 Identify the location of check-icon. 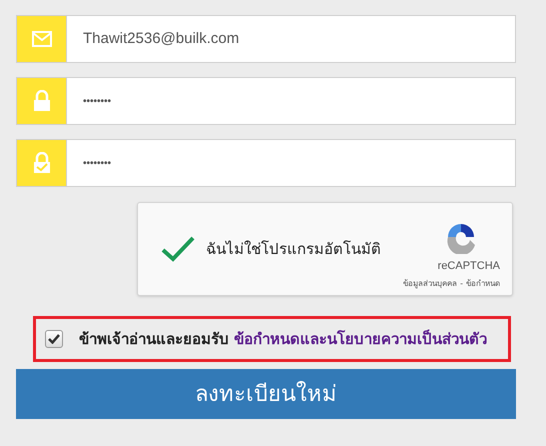
(178, 249).